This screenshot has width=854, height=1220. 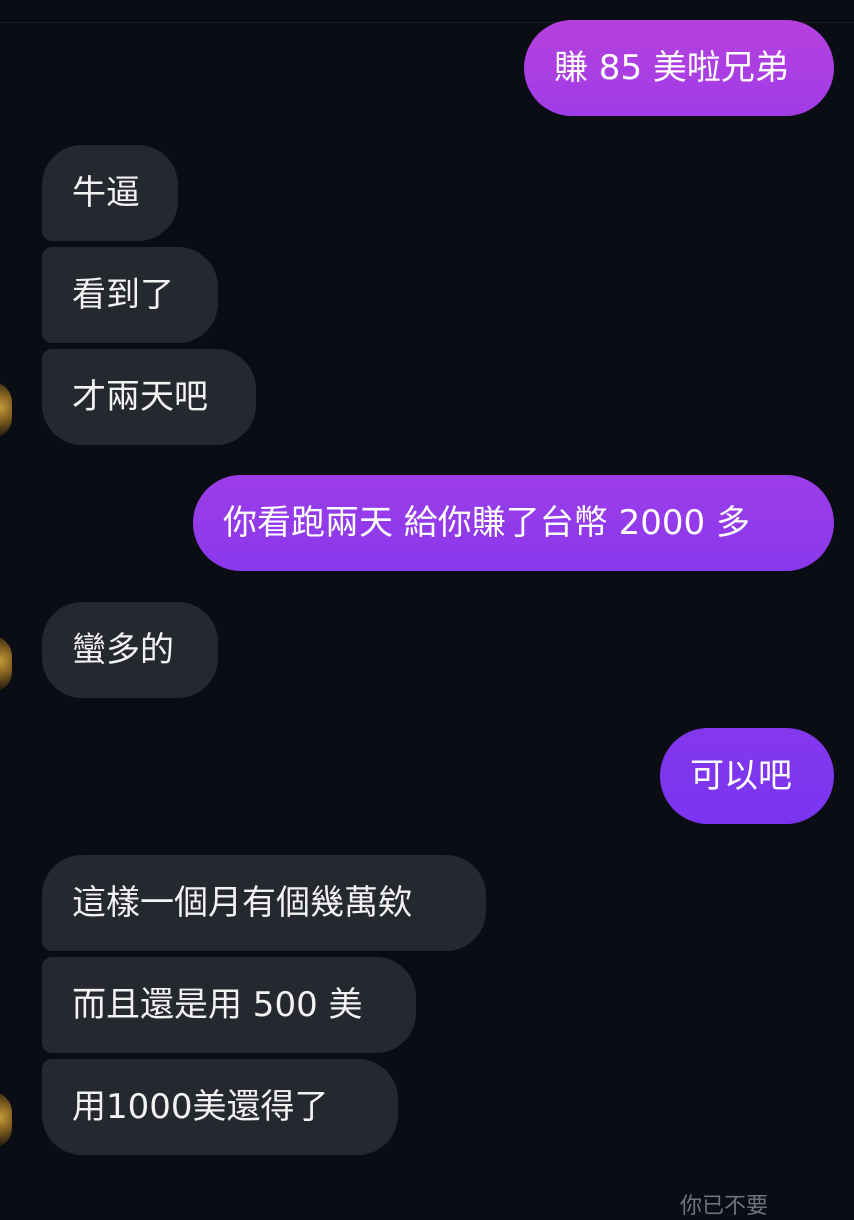 I want to click on message-outgoing-2: 你看跑兩天 給你賺了台幣 2000 多, so click(x=513, y=523).